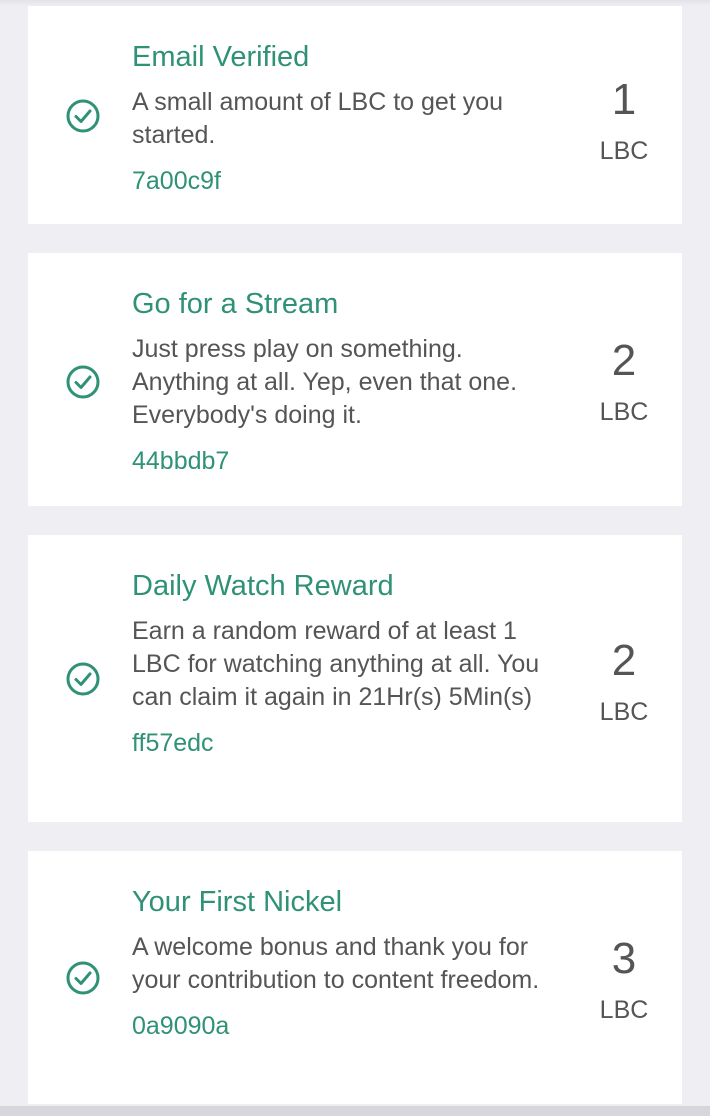  I want to click on transaction-id-link: 0a9090a, so click(347, 1026).